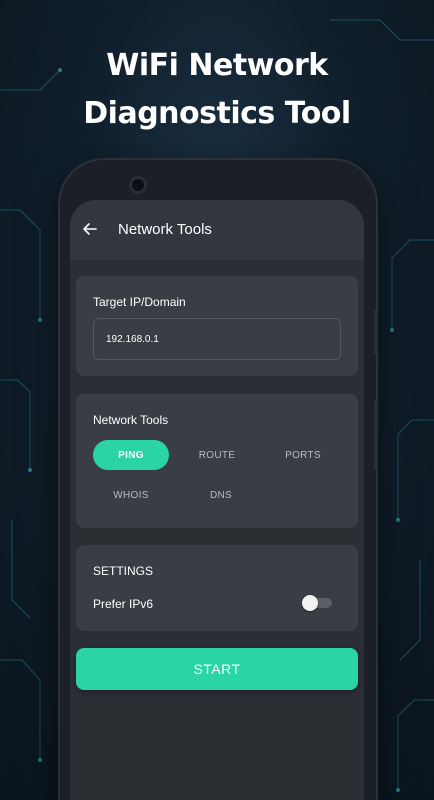 This screenshot has height=800, width=434. Describe the element at coordinates (310, 603) in the screenshot. I see `toggle-thumb` at that location.